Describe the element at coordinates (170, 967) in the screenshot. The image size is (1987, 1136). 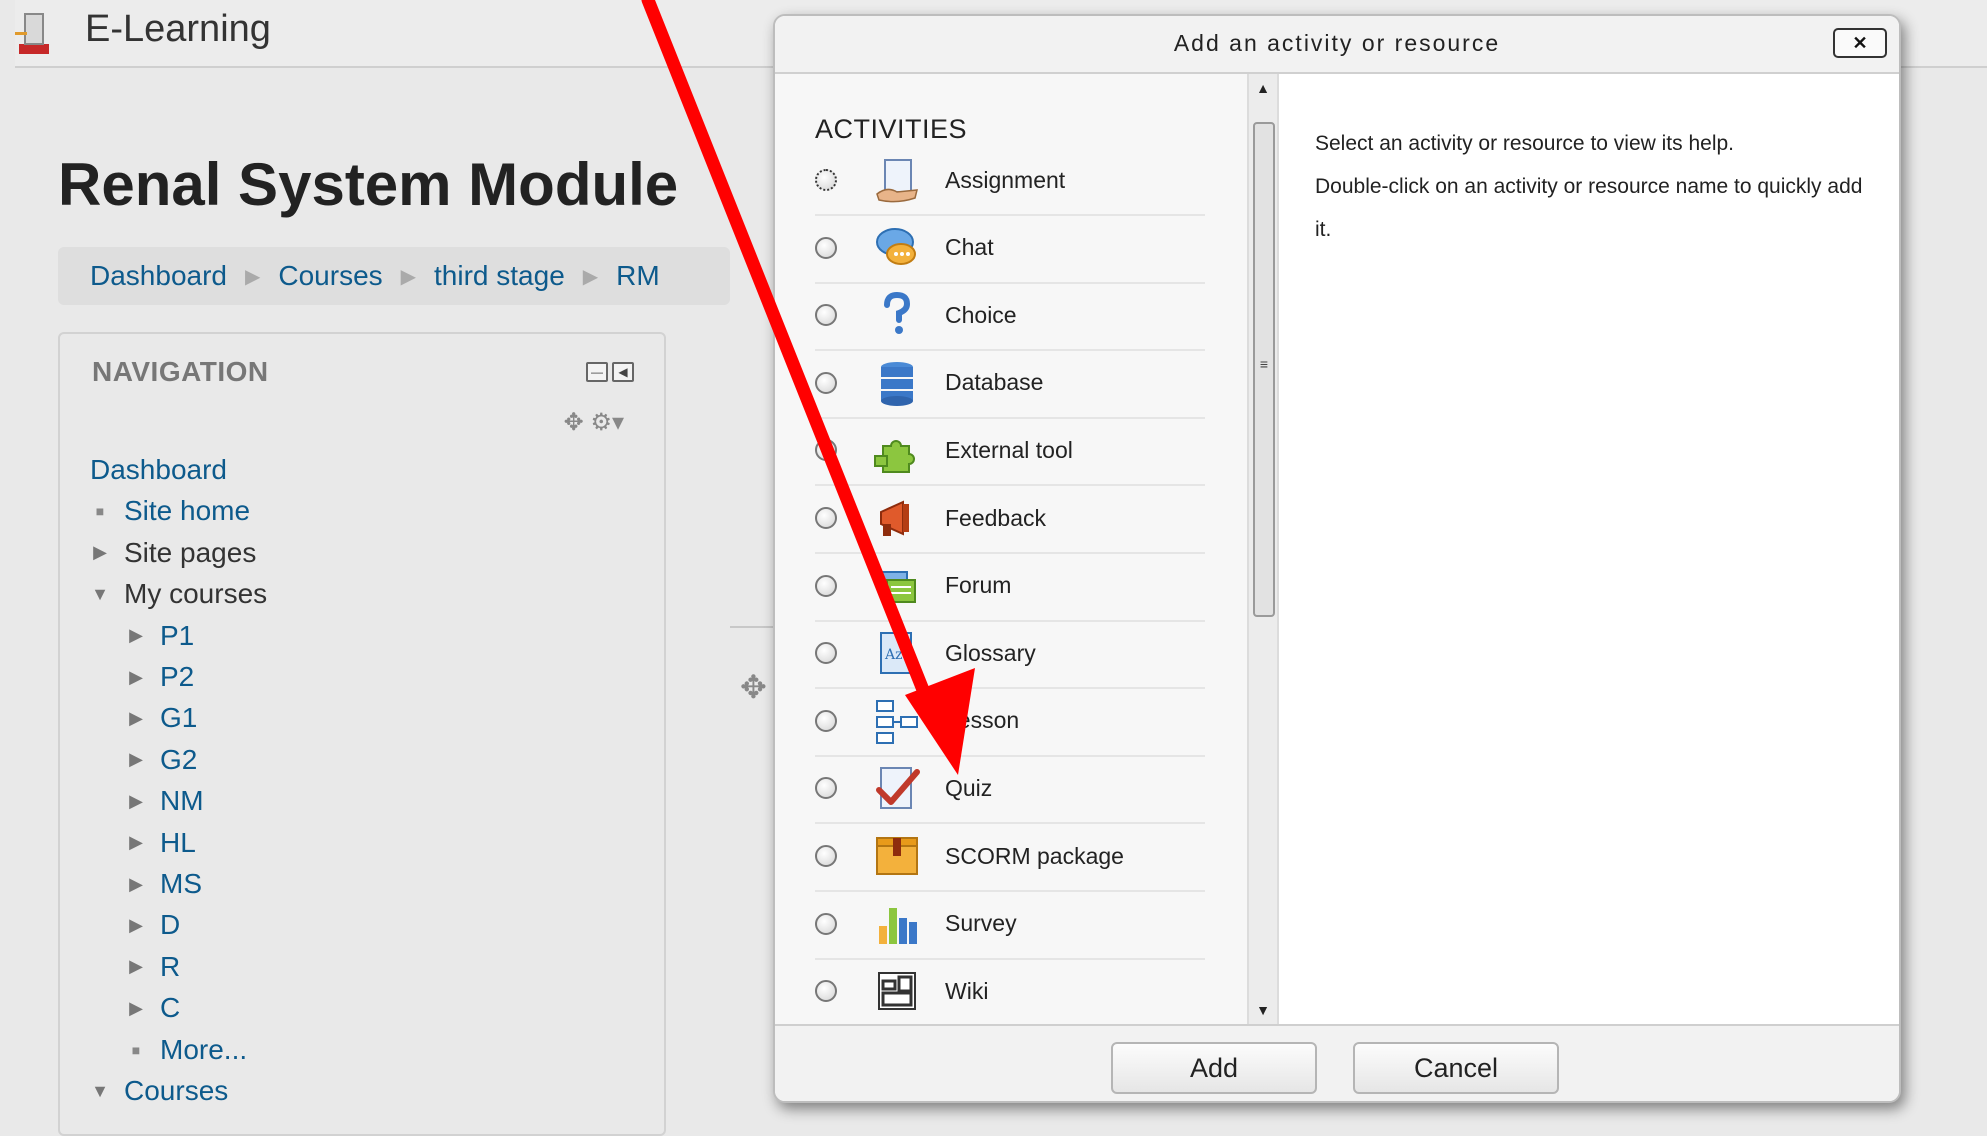
I see `nav-item-label: R` at that location.